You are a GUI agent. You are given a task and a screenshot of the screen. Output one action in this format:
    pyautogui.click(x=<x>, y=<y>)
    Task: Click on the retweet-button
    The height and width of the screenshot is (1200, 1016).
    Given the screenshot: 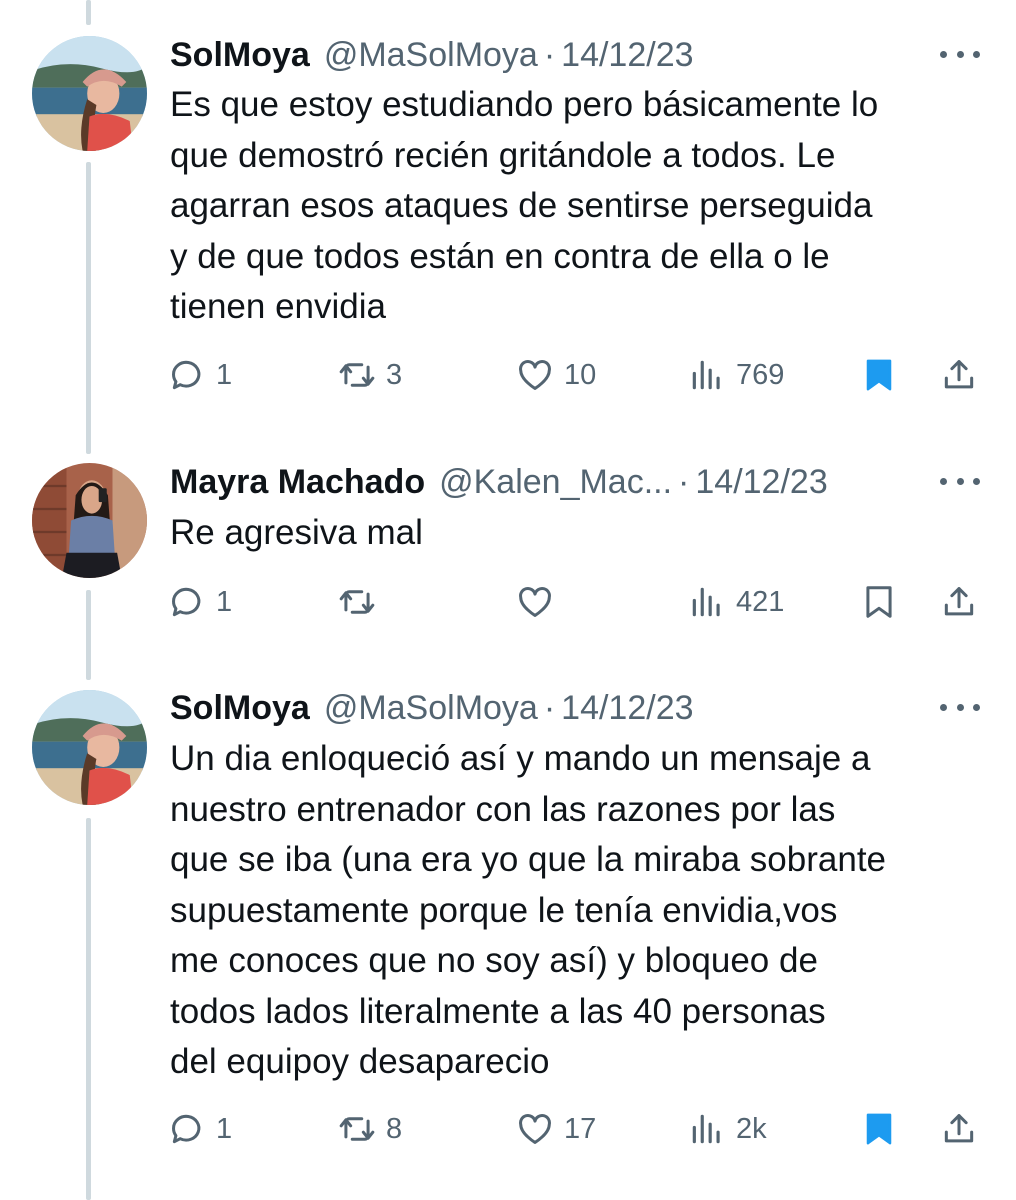 What is the action you would take?
    pyautogui.click(x=362, y=602)
    